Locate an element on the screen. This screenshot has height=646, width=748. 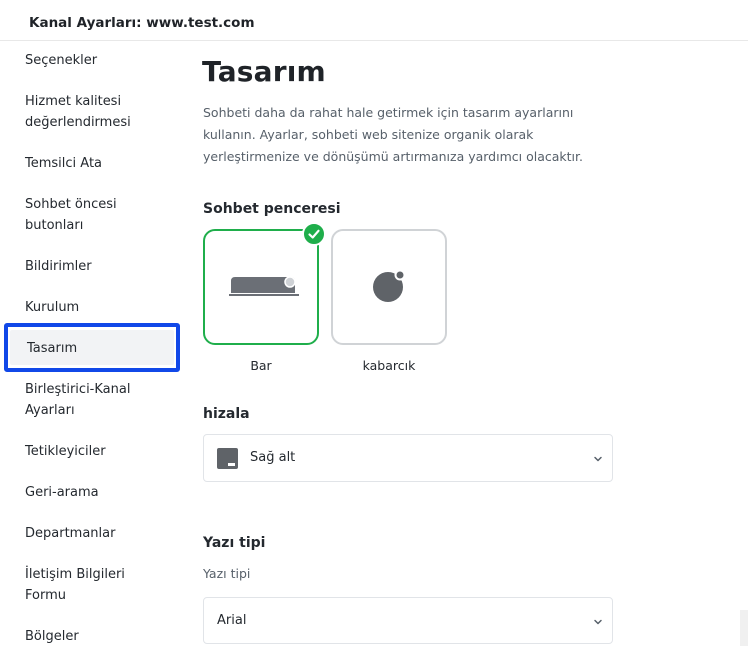
sidebar-item-triggers: Tetikleyiciler is located at coordinates (100, 451).